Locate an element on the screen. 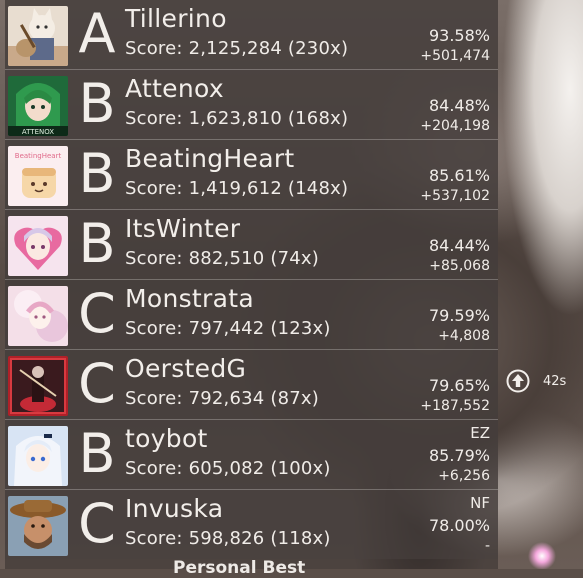 The height and width of the screenshot is (578, 583). player-name: BeatingHeart is located at coordinates (210, 158).